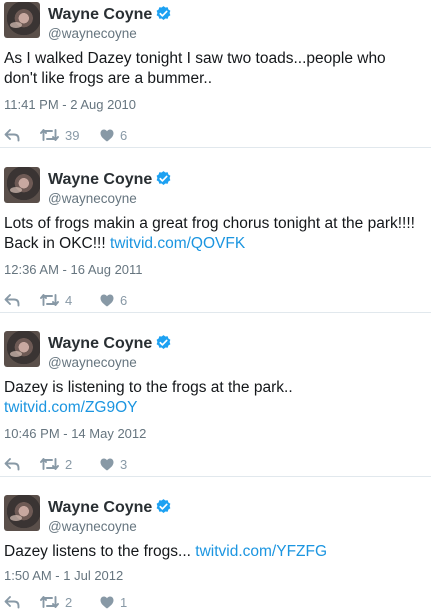 This screenshot has height=613, width=431. What do you see at coordinates (177, 243) in the screenshot?
I see `tweet-link: twitvid.com/QOVFK` at bounding box center [177, 243].